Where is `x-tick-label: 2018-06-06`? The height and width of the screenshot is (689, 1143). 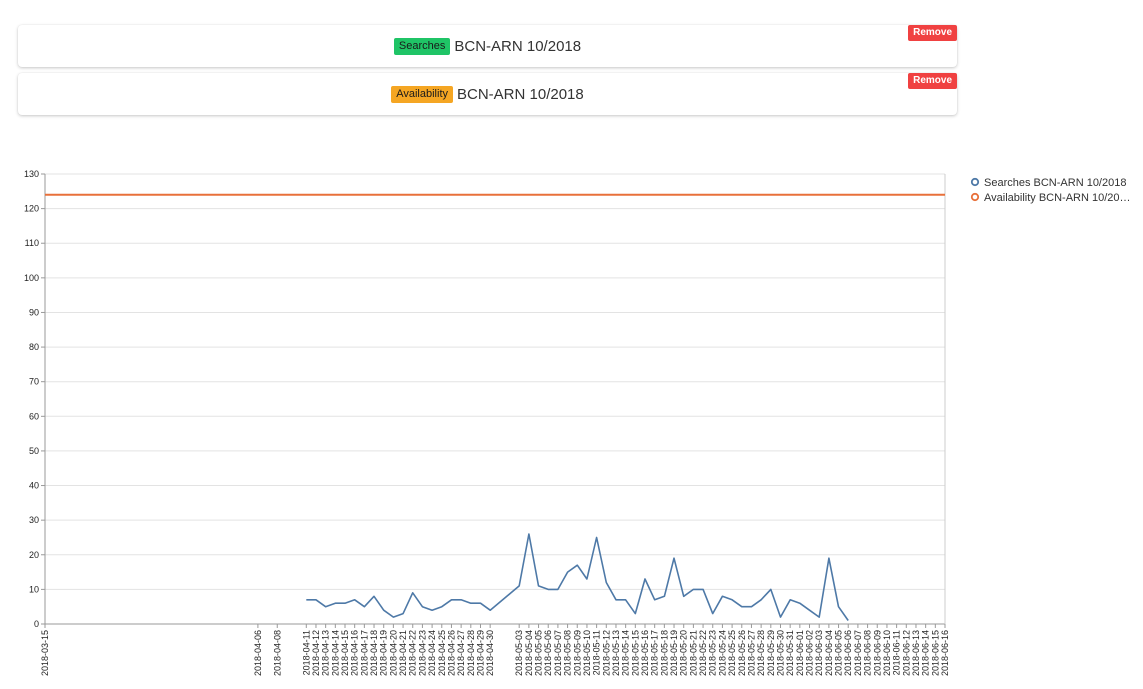
x-tick-label: 2018-06-06 is located at coordinates (848, 653).